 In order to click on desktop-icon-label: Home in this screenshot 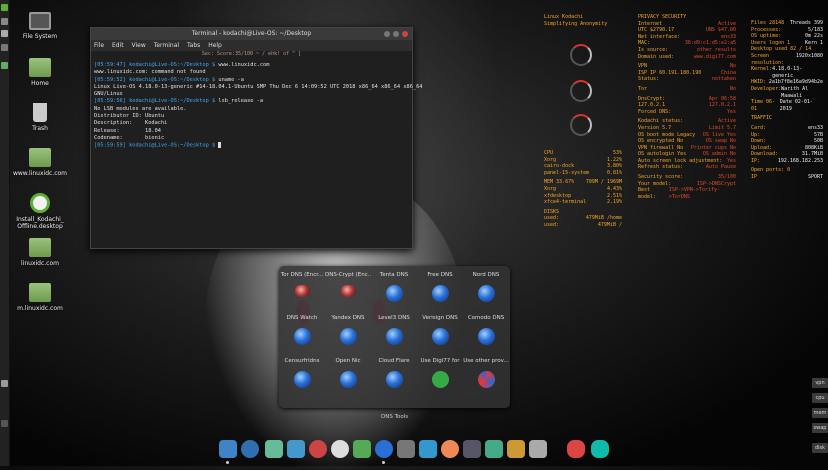, I will do `click(40, 83)`.